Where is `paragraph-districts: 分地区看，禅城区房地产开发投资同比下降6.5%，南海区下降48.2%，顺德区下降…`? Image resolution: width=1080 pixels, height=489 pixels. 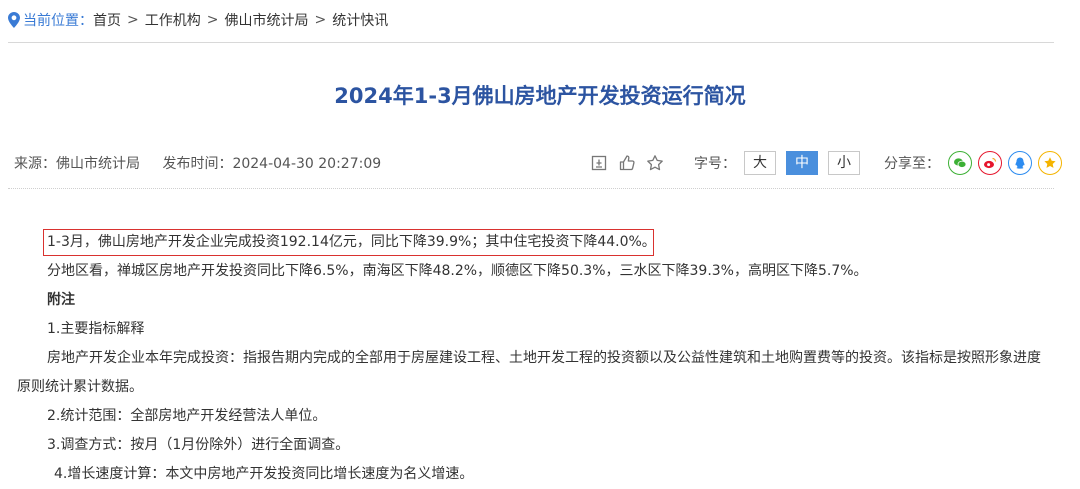
paragraph-districts: 分地区看，禅城区房地产开发投资同比下降6.5%，南海区下降48.2%，顺德区下降… is located at coordinates (457, 271).